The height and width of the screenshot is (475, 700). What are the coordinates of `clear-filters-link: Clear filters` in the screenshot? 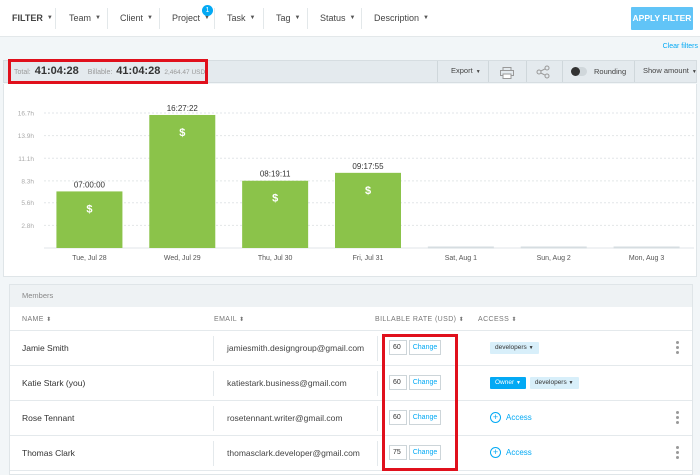 It's located at (669, 46).